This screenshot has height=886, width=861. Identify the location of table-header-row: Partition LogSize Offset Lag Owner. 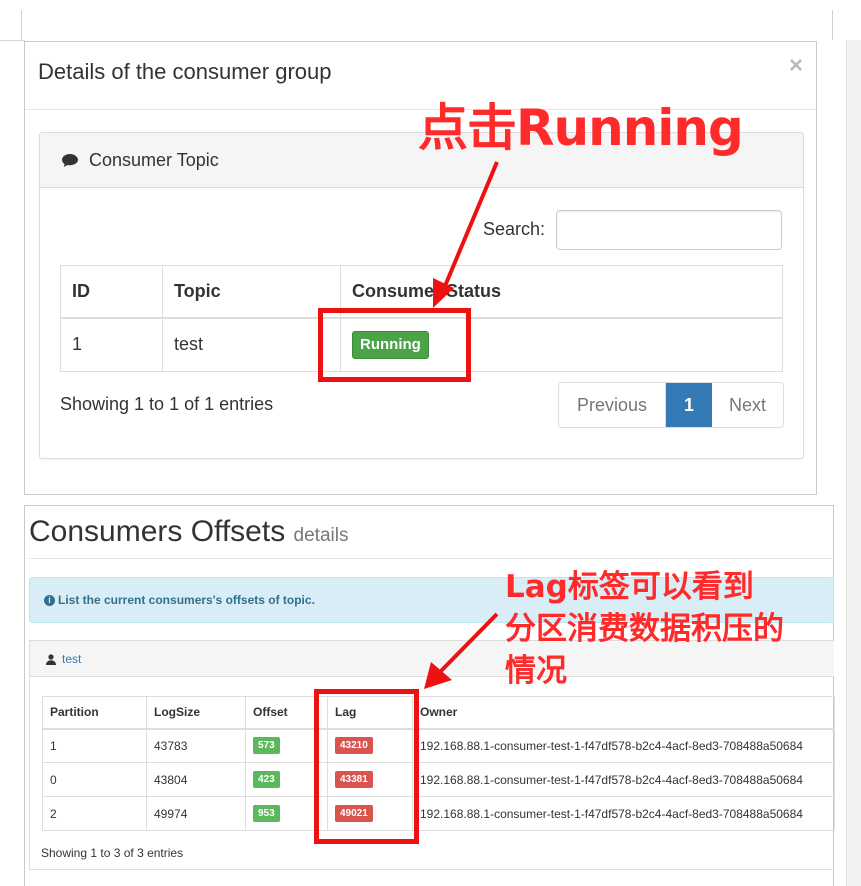
(438, 713).